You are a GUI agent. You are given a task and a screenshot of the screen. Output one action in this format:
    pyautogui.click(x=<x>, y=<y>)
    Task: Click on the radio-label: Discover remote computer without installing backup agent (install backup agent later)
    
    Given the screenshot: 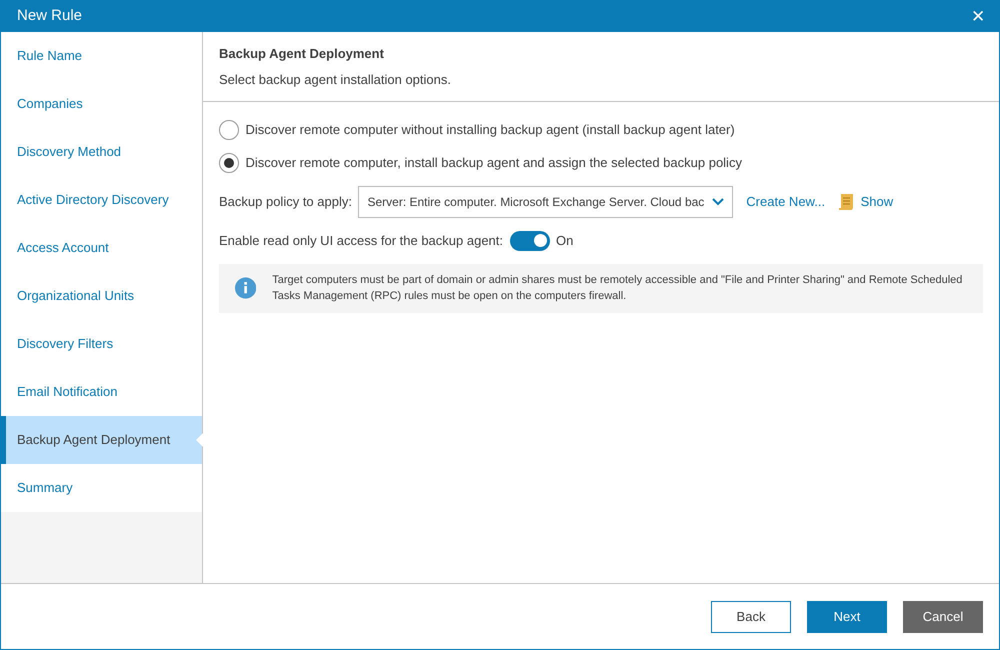 What is the action you would take?
    pyautogui.click(x=490, y=129)
    